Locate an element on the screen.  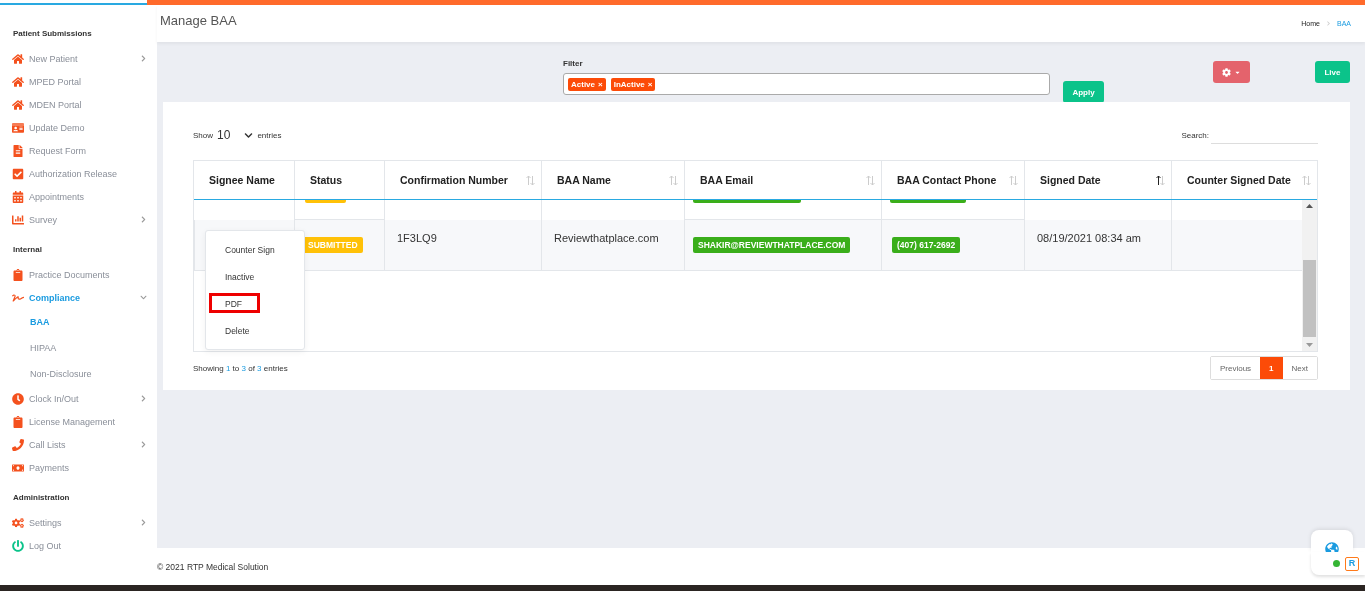
sidebar-item: Update Demo is located at coordinates (78, 127).